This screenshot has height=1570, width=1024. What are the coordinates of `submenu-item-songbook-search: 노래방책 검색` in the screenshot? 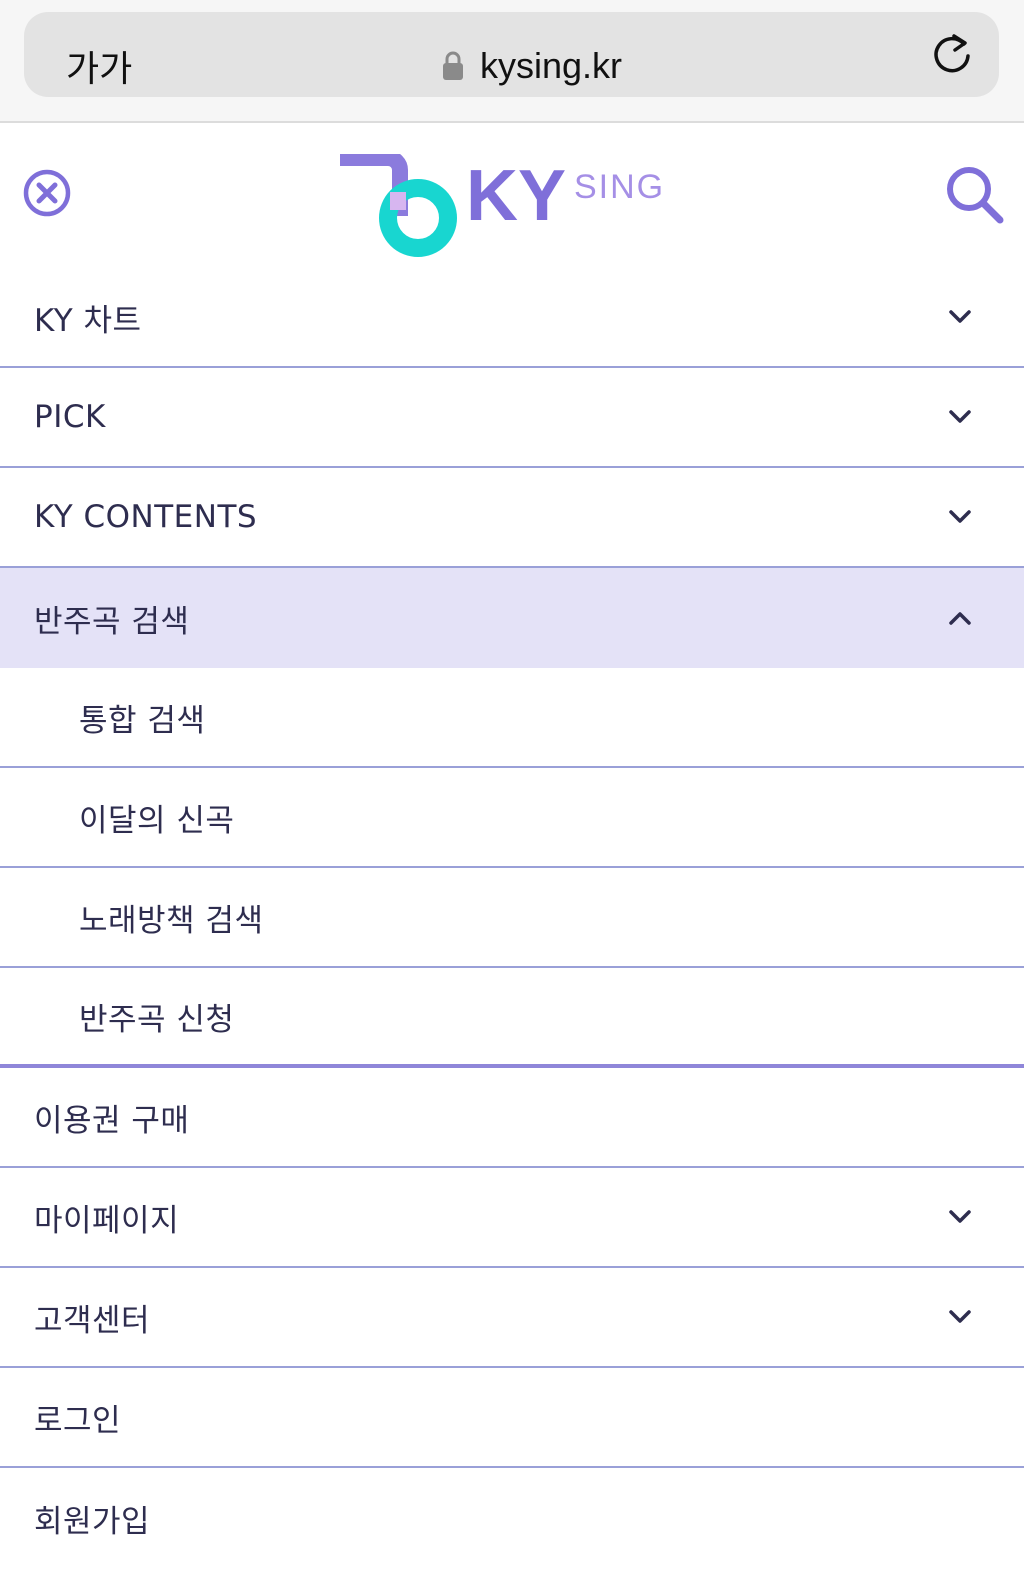 It's located at (512, 918).